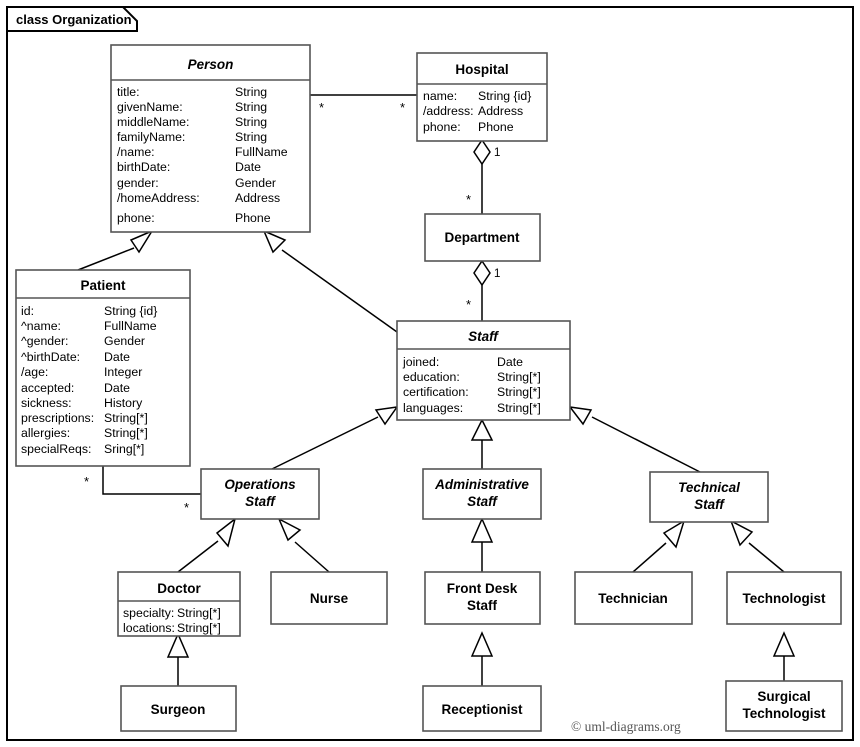 This screenshot has height=747, width=860. What do you see at coordinates (442, 127) in the screenshot?
I see `attr-name: phone:` at bounding box center [442, 127].